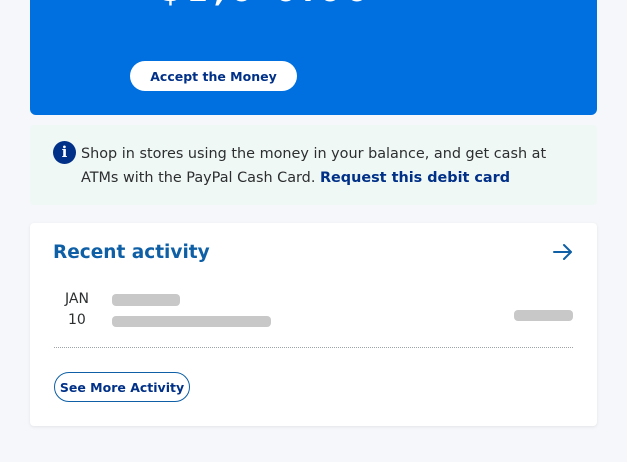 This screenshot has height=462, width=627. Describe the element at coordinates (266, 4) in the screenshot. I see `balance-amount: $1,0·0.00` at that location.